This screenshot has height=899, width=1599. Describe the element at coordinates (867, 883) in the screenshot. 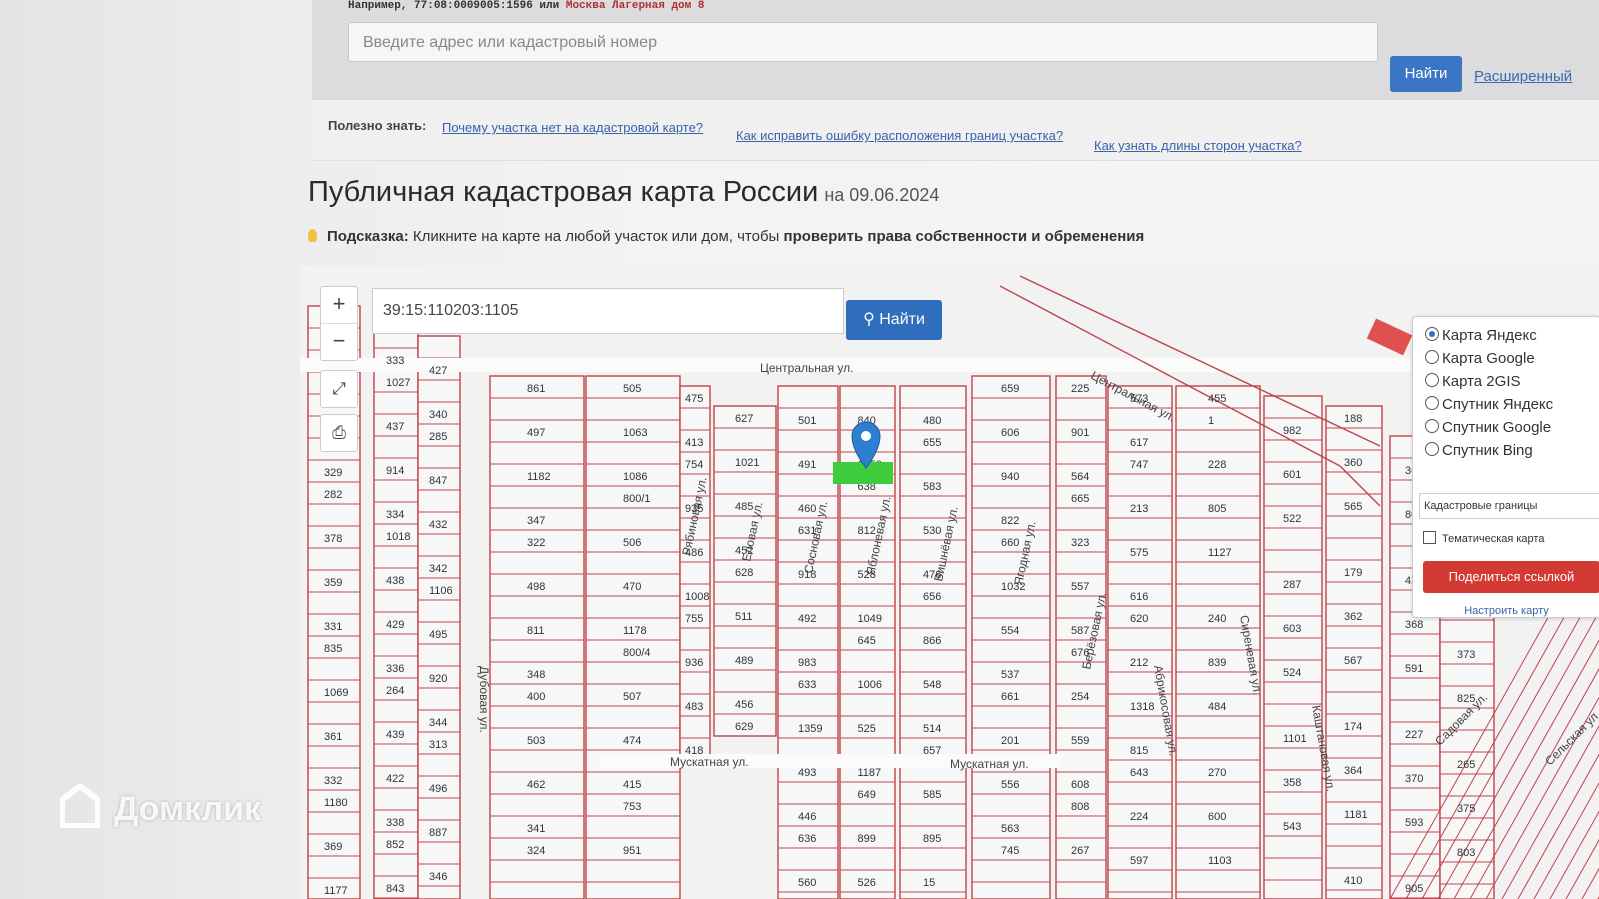

I see `plot-number: 526` at that location.